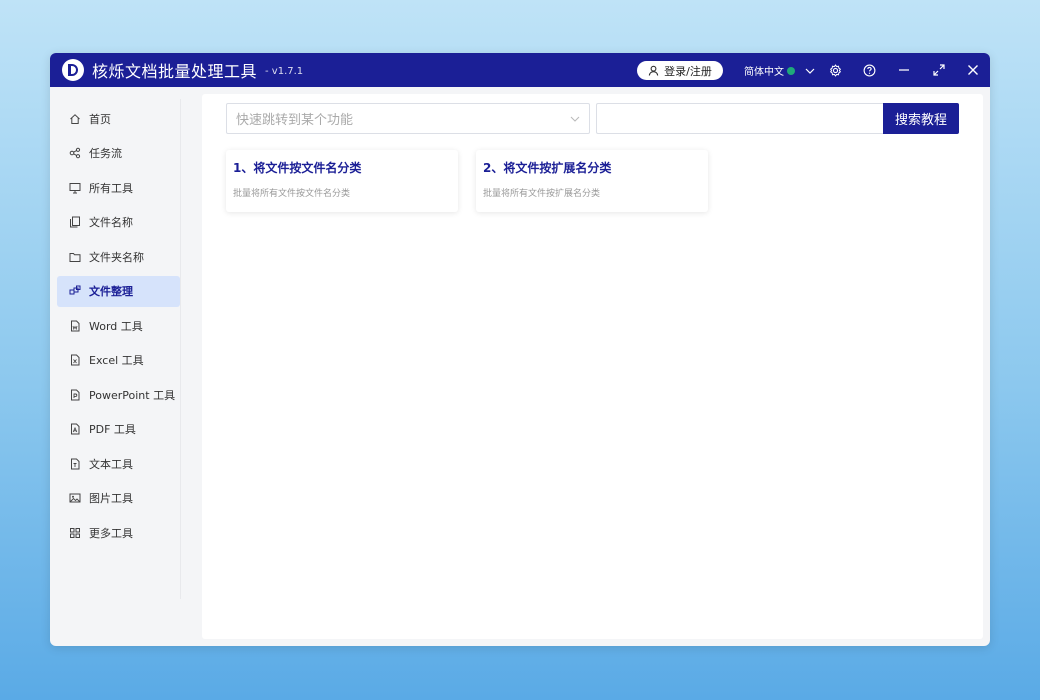 This screenshot has width=1040, height=700. What do you see at coordinates (75, 533) in the screenshot?
I see `grid-icon` at bounding box center [75, 533].